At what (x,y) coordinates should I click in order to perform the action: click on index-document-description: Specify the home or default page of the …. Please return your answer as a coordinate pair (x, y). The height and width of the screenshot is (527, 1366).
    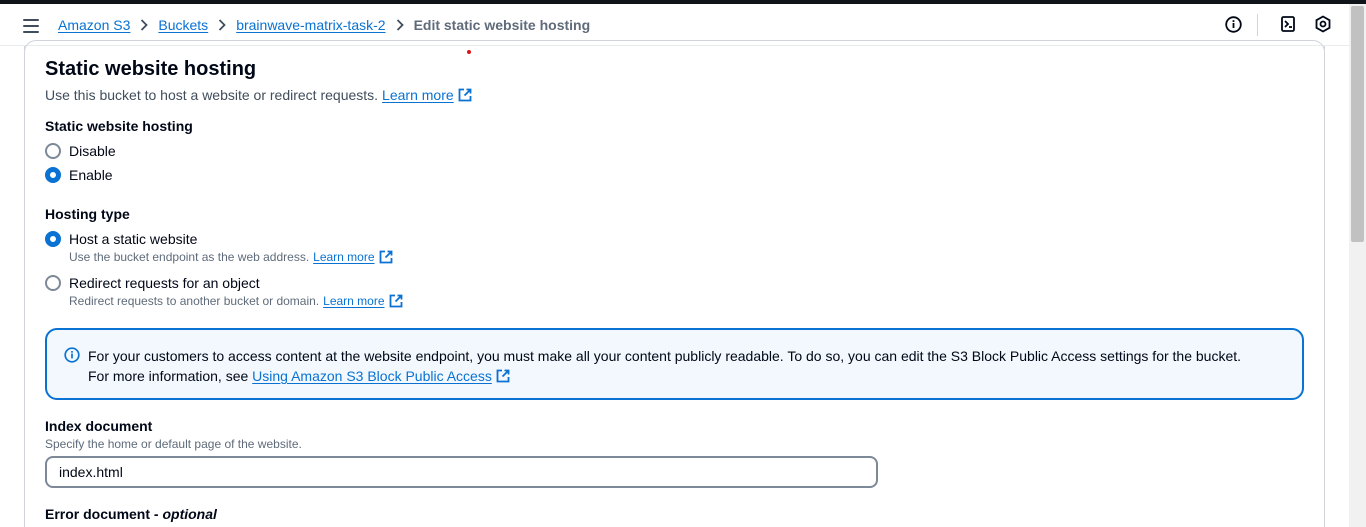
    Looking at the image, I should click on (173, 444).